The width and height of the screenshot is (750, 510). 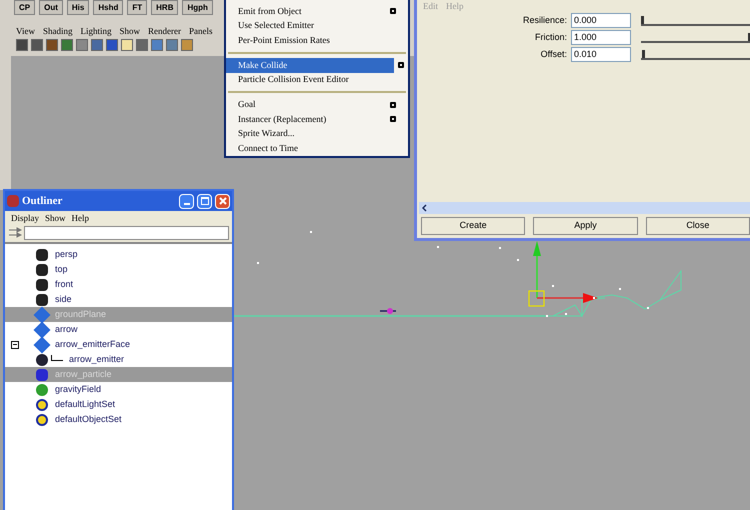 I want to click on toolbar-icon, so click(x=127, y=45).